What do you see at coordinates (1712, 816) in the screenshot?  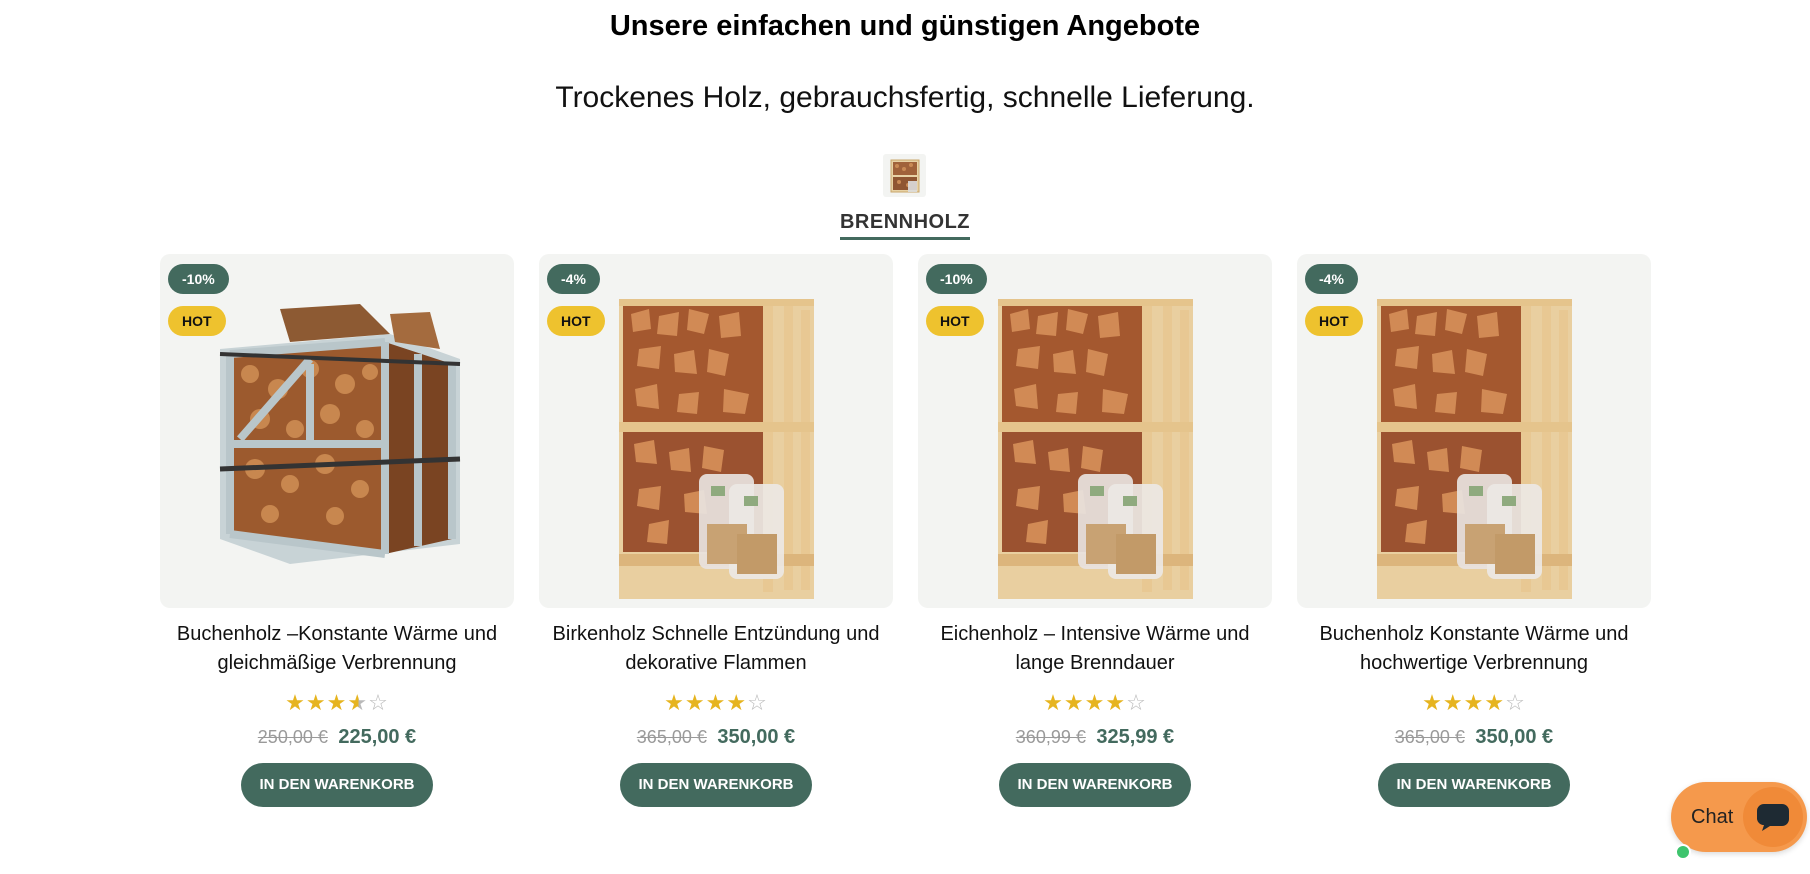 I see `chat-label: Chat` at bounding box center [1712, 816].